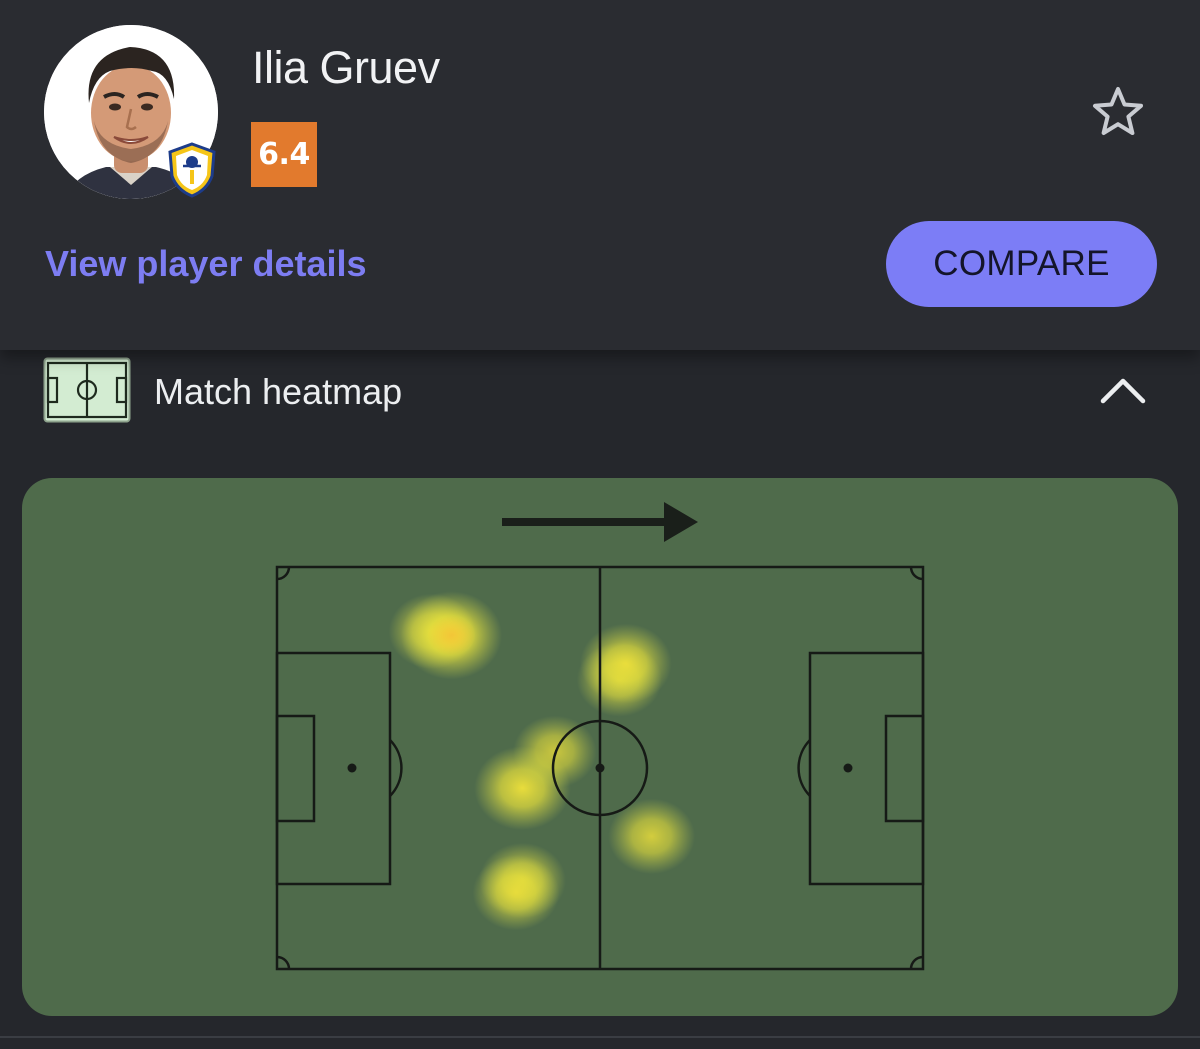 The height and width of the screenshot is (1049, 1200). What do you see at coordinates (600, 768) in the screenshot?
I see `pitch-spots` at bounding box center [600, 768].